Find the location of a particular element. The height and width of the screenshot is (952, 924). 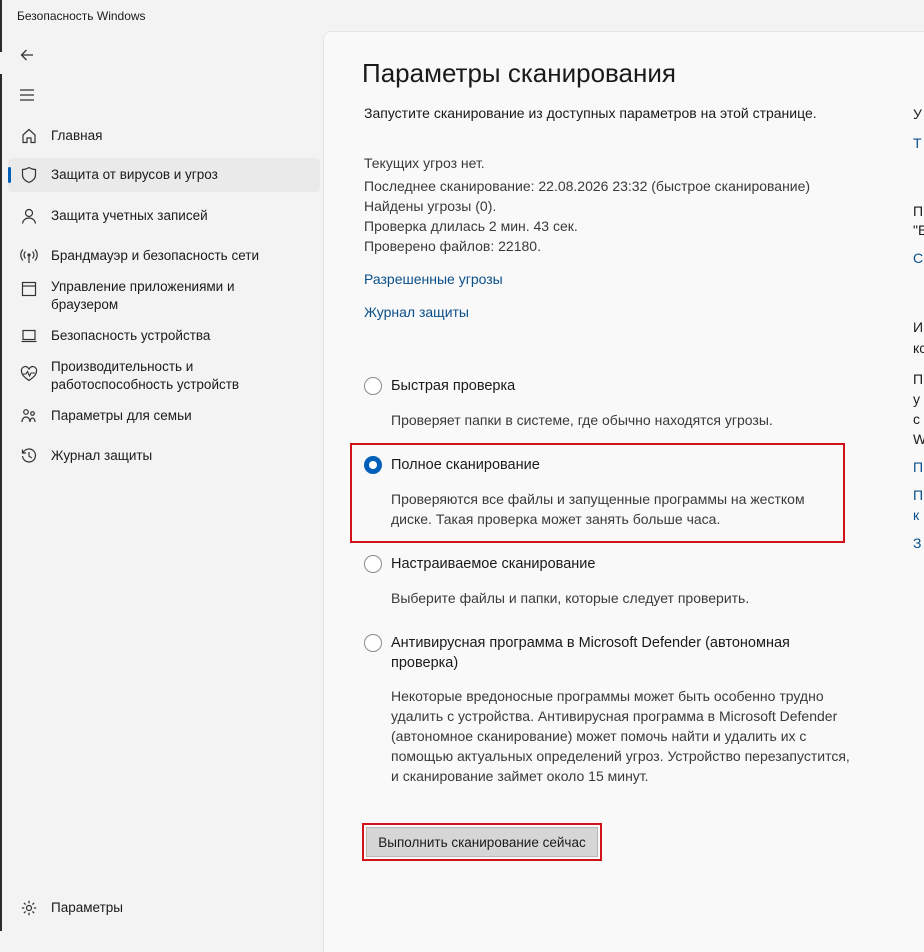

laptop-icon is located at coordinates (29, 336).